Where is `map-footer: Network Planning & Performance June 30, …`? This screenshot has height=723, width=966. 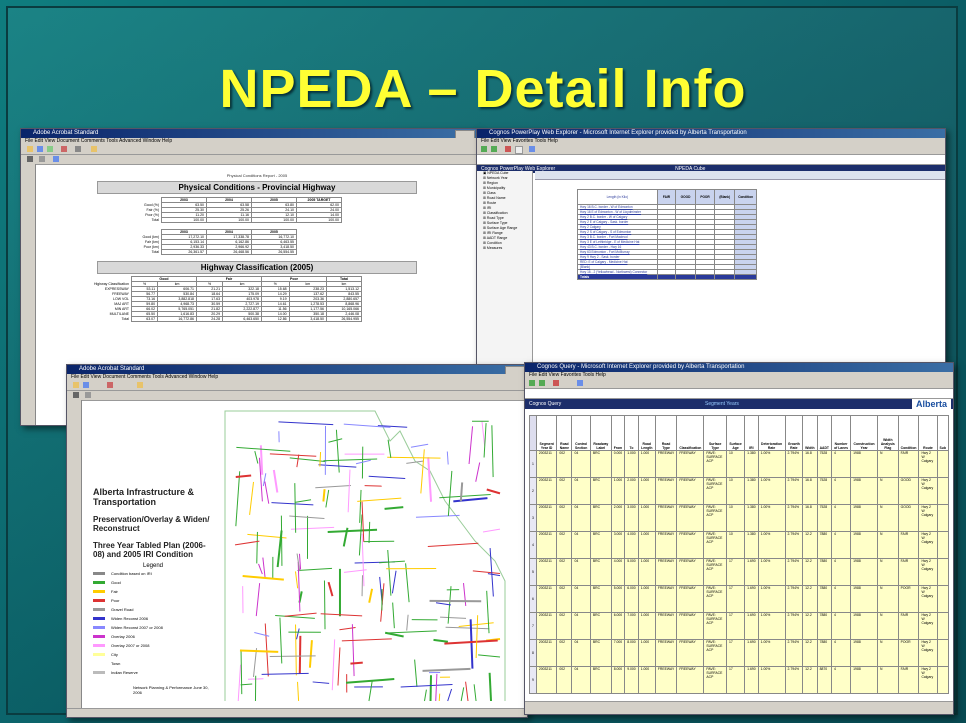
map-footer: Network Planning & Performance June 30, … is located at coordinates (171, 690).